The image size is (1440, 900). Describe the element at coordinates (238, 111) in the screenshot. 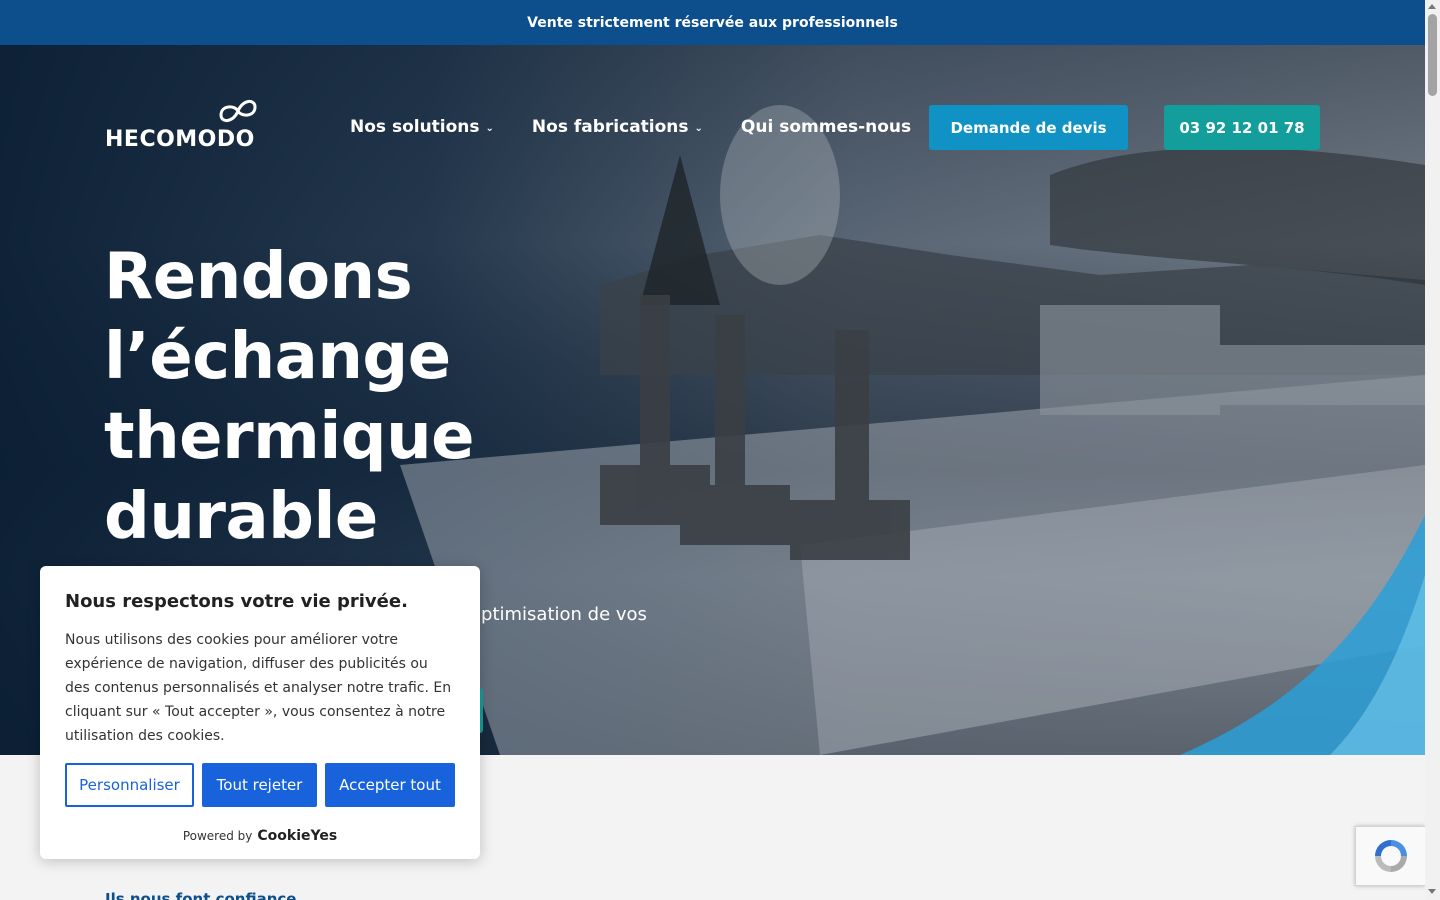

I see `infinity-logo-icon` at that location.